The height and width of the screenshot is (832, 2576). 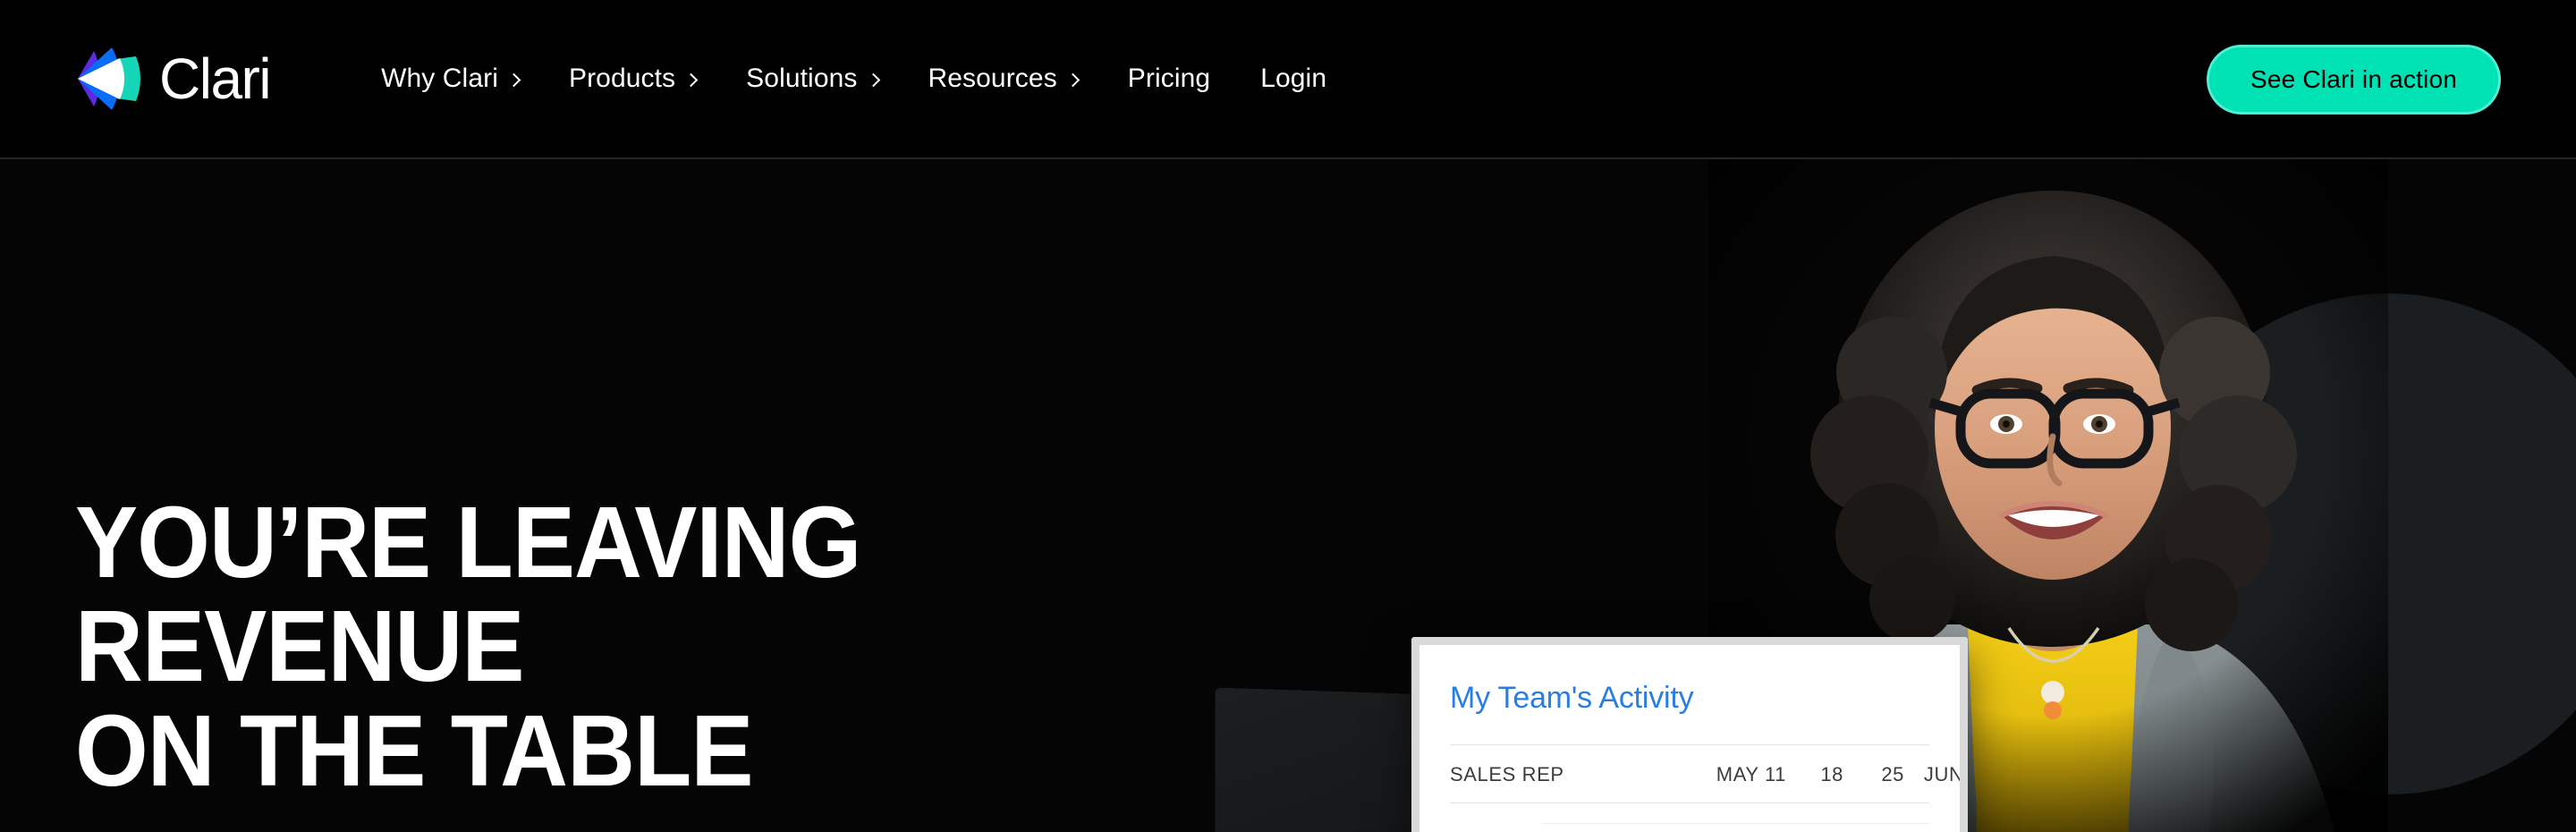 I want to click on nav-item-solutions: Solutions, so click(x=811, y=79).